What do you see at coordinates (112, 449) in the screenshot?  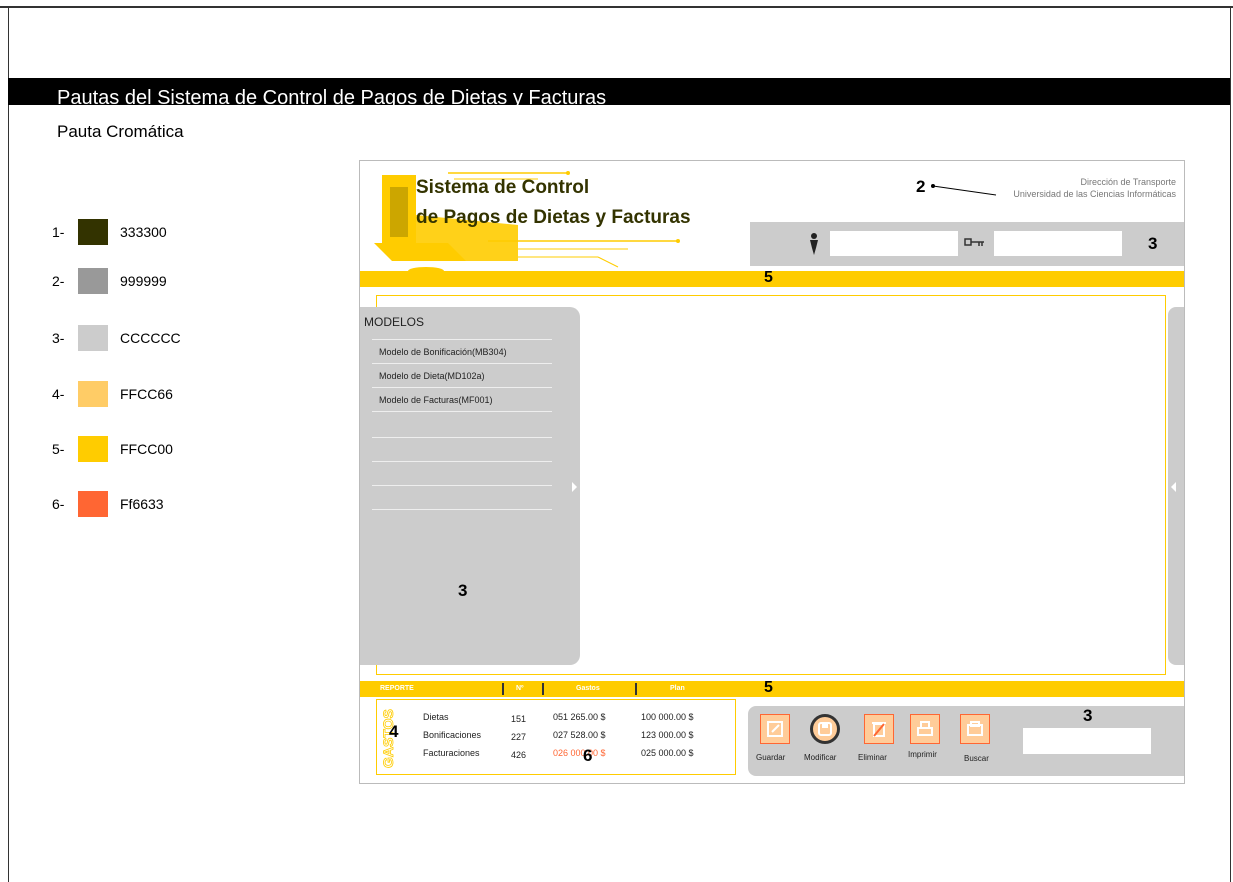 I see `palette-entry: 5- FFCC00` at bounding box center [112, 449].